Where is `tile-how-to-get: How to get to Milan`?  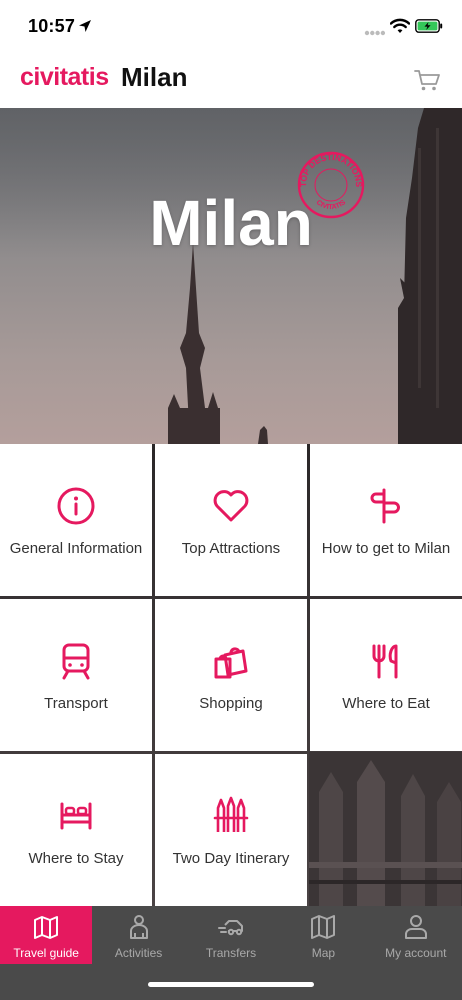
tile-how-to-get: How to get to Milan is located at coordinates (386, 520).